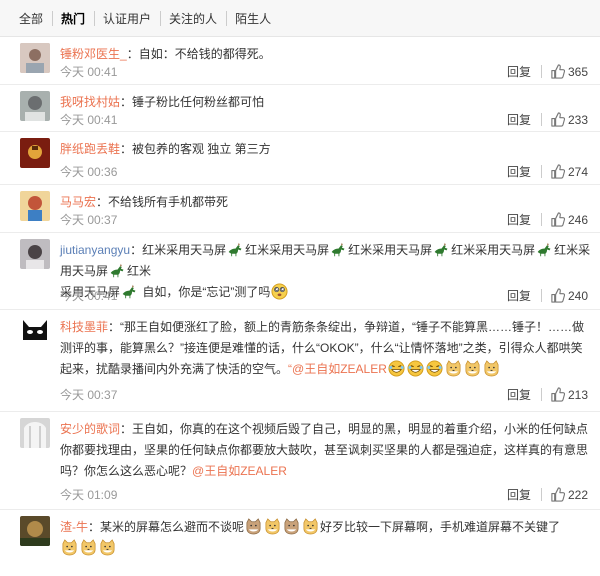 The height and width of the screenshot is (576, 600). I want to click on username: 科技墨菲, so click(84, 327).